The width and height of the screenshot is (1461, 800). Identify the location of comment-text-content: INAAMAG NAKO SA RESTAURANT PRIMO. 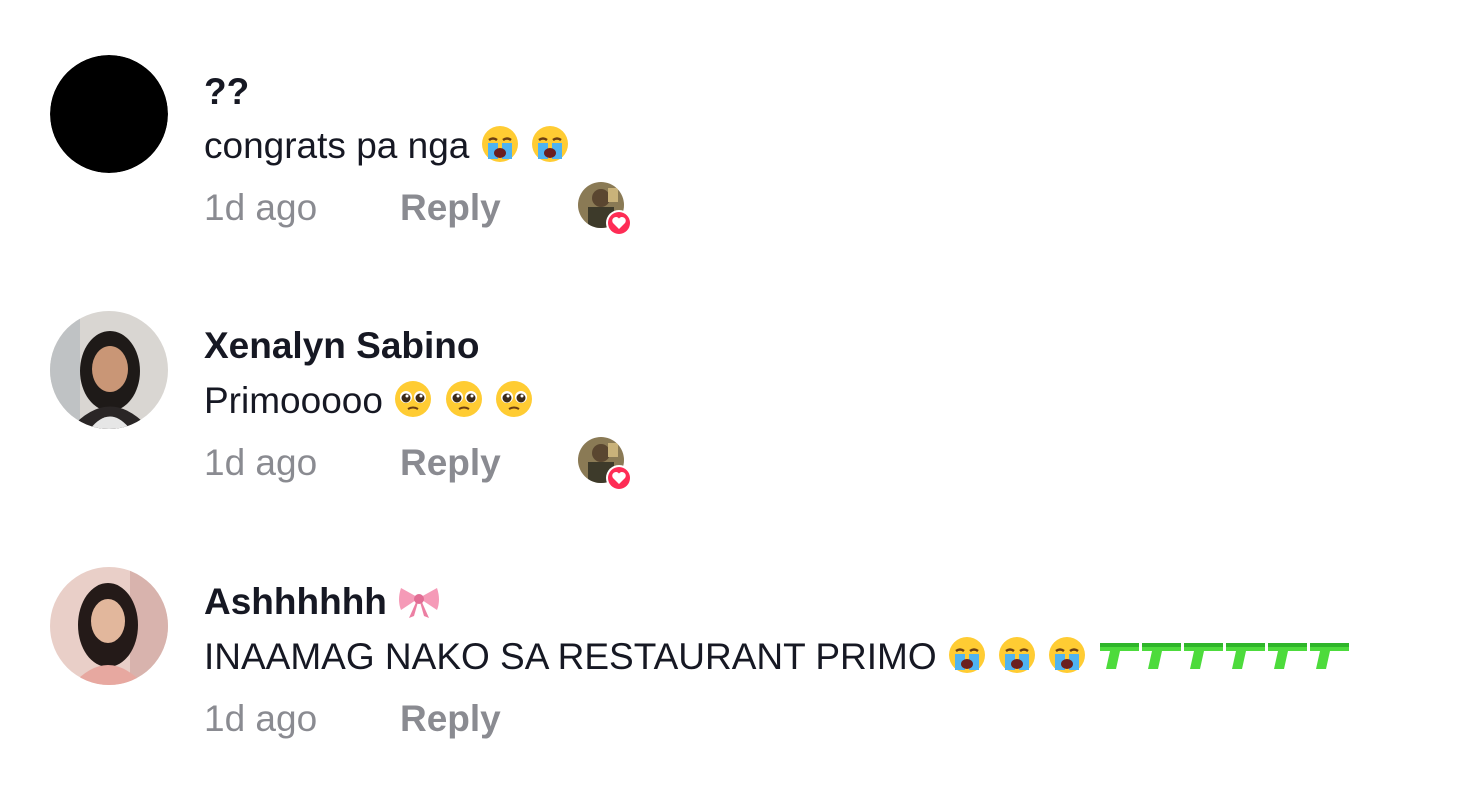
(570, 656).